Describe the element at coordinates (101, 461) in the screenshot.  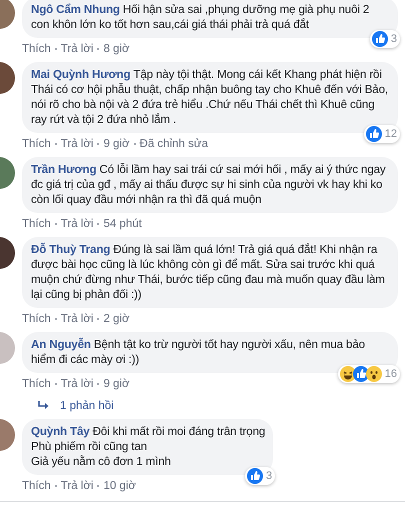
I see `comment-text: Giả yếu nằm cô đơn 1 mình` at that location.